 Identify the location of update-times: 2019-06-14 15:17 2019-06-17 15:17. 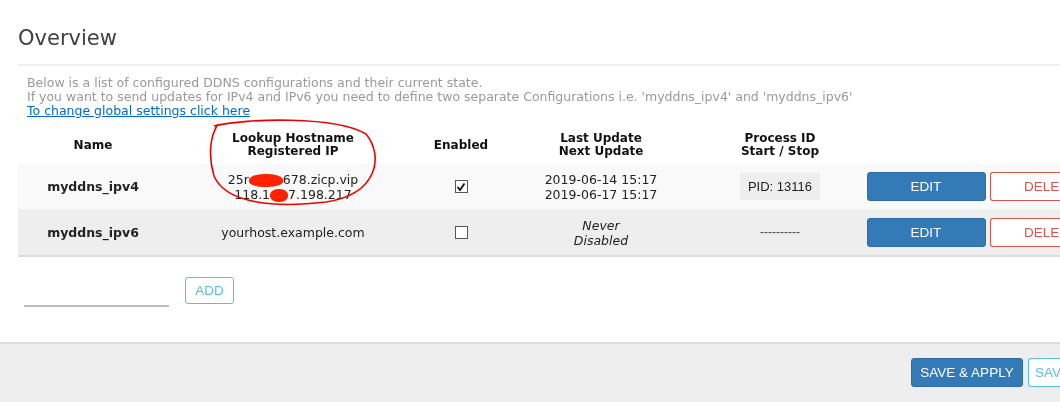
(601, 186).